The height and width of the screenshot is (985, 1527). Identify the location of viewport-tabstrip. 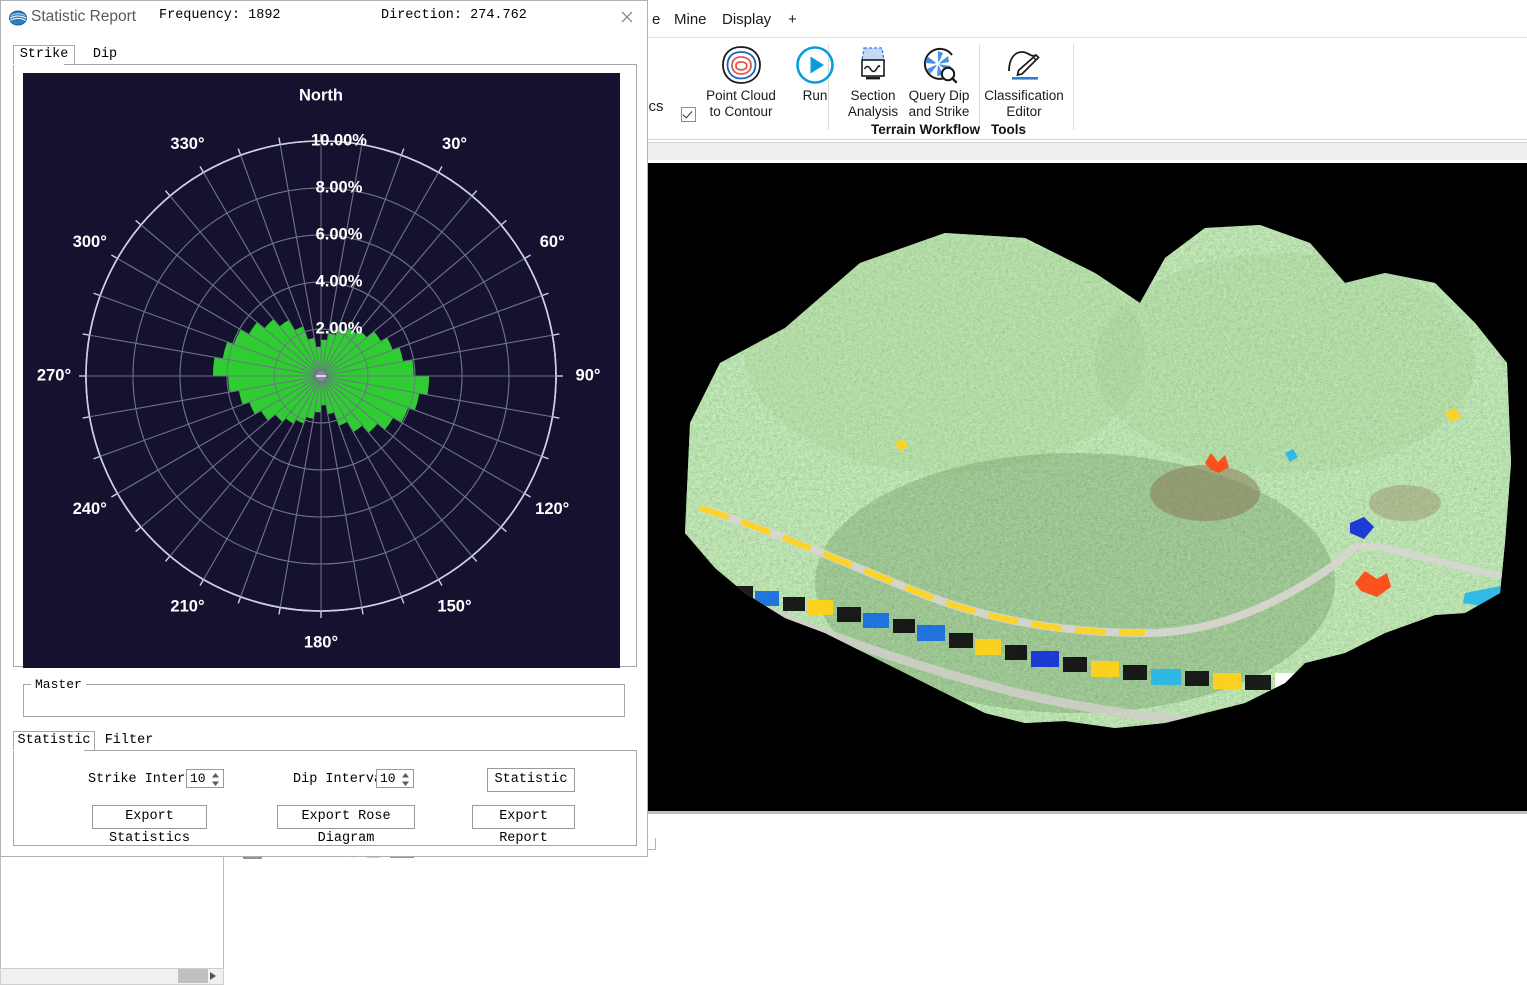
(1086, 151).